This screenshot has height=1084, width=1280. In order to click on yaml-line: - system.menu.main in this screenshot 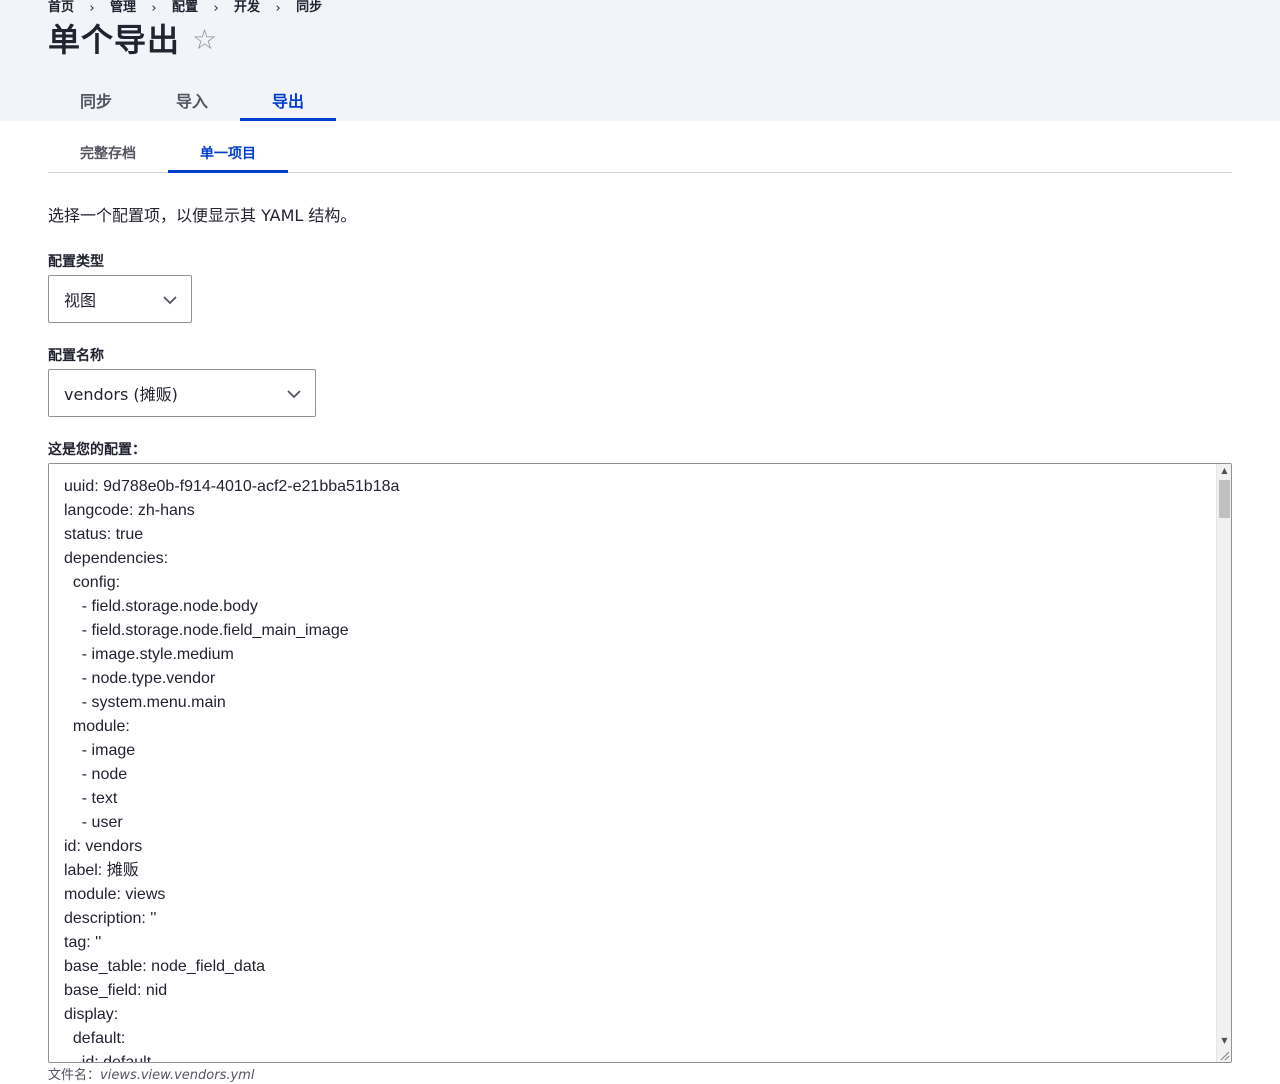, I will do `click(145, 702)`.